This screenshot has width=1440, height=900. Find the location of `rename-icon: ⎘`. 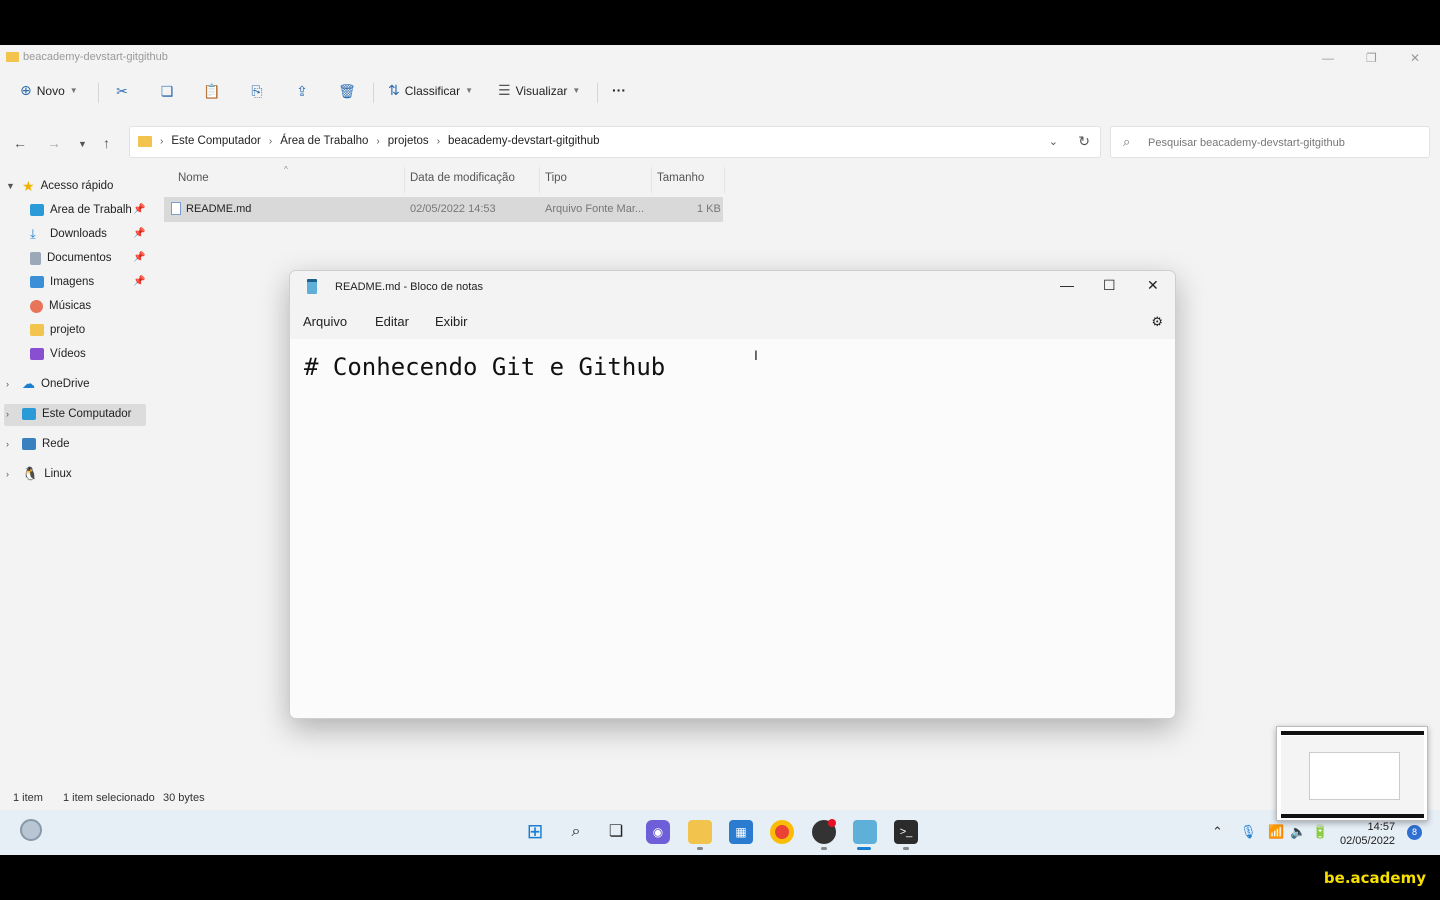

rename-icon: ⎘ is located at coordinates (257, 91).